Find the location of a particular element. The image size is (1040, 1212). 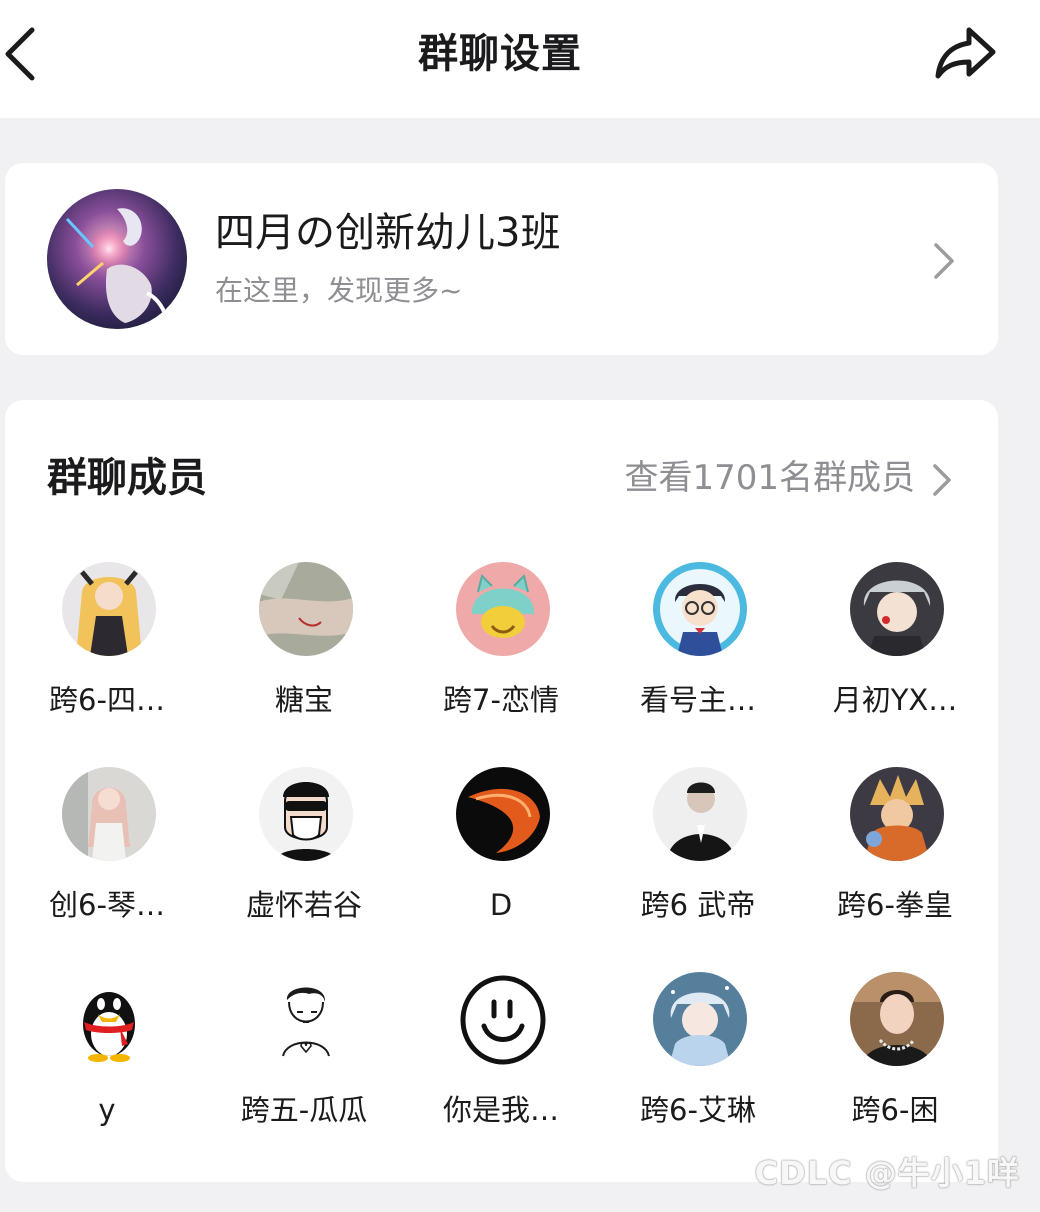

share-arrow-icon is located at coordinates (965, 53).